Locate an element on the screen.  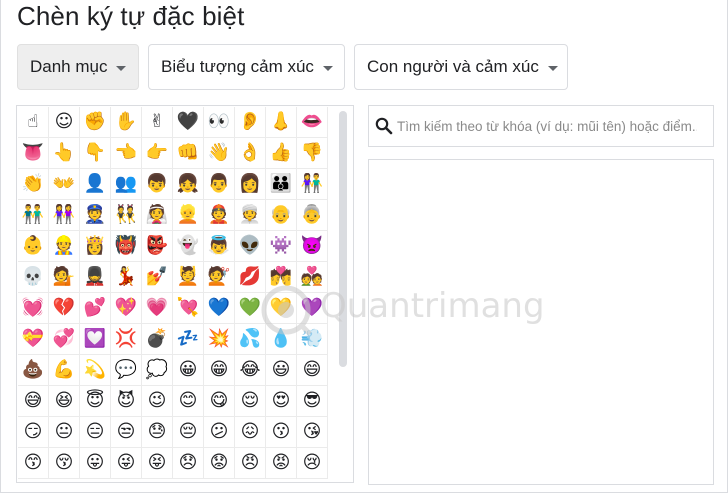
emoji-cell: 👀 is located at coordinates (219, 122).